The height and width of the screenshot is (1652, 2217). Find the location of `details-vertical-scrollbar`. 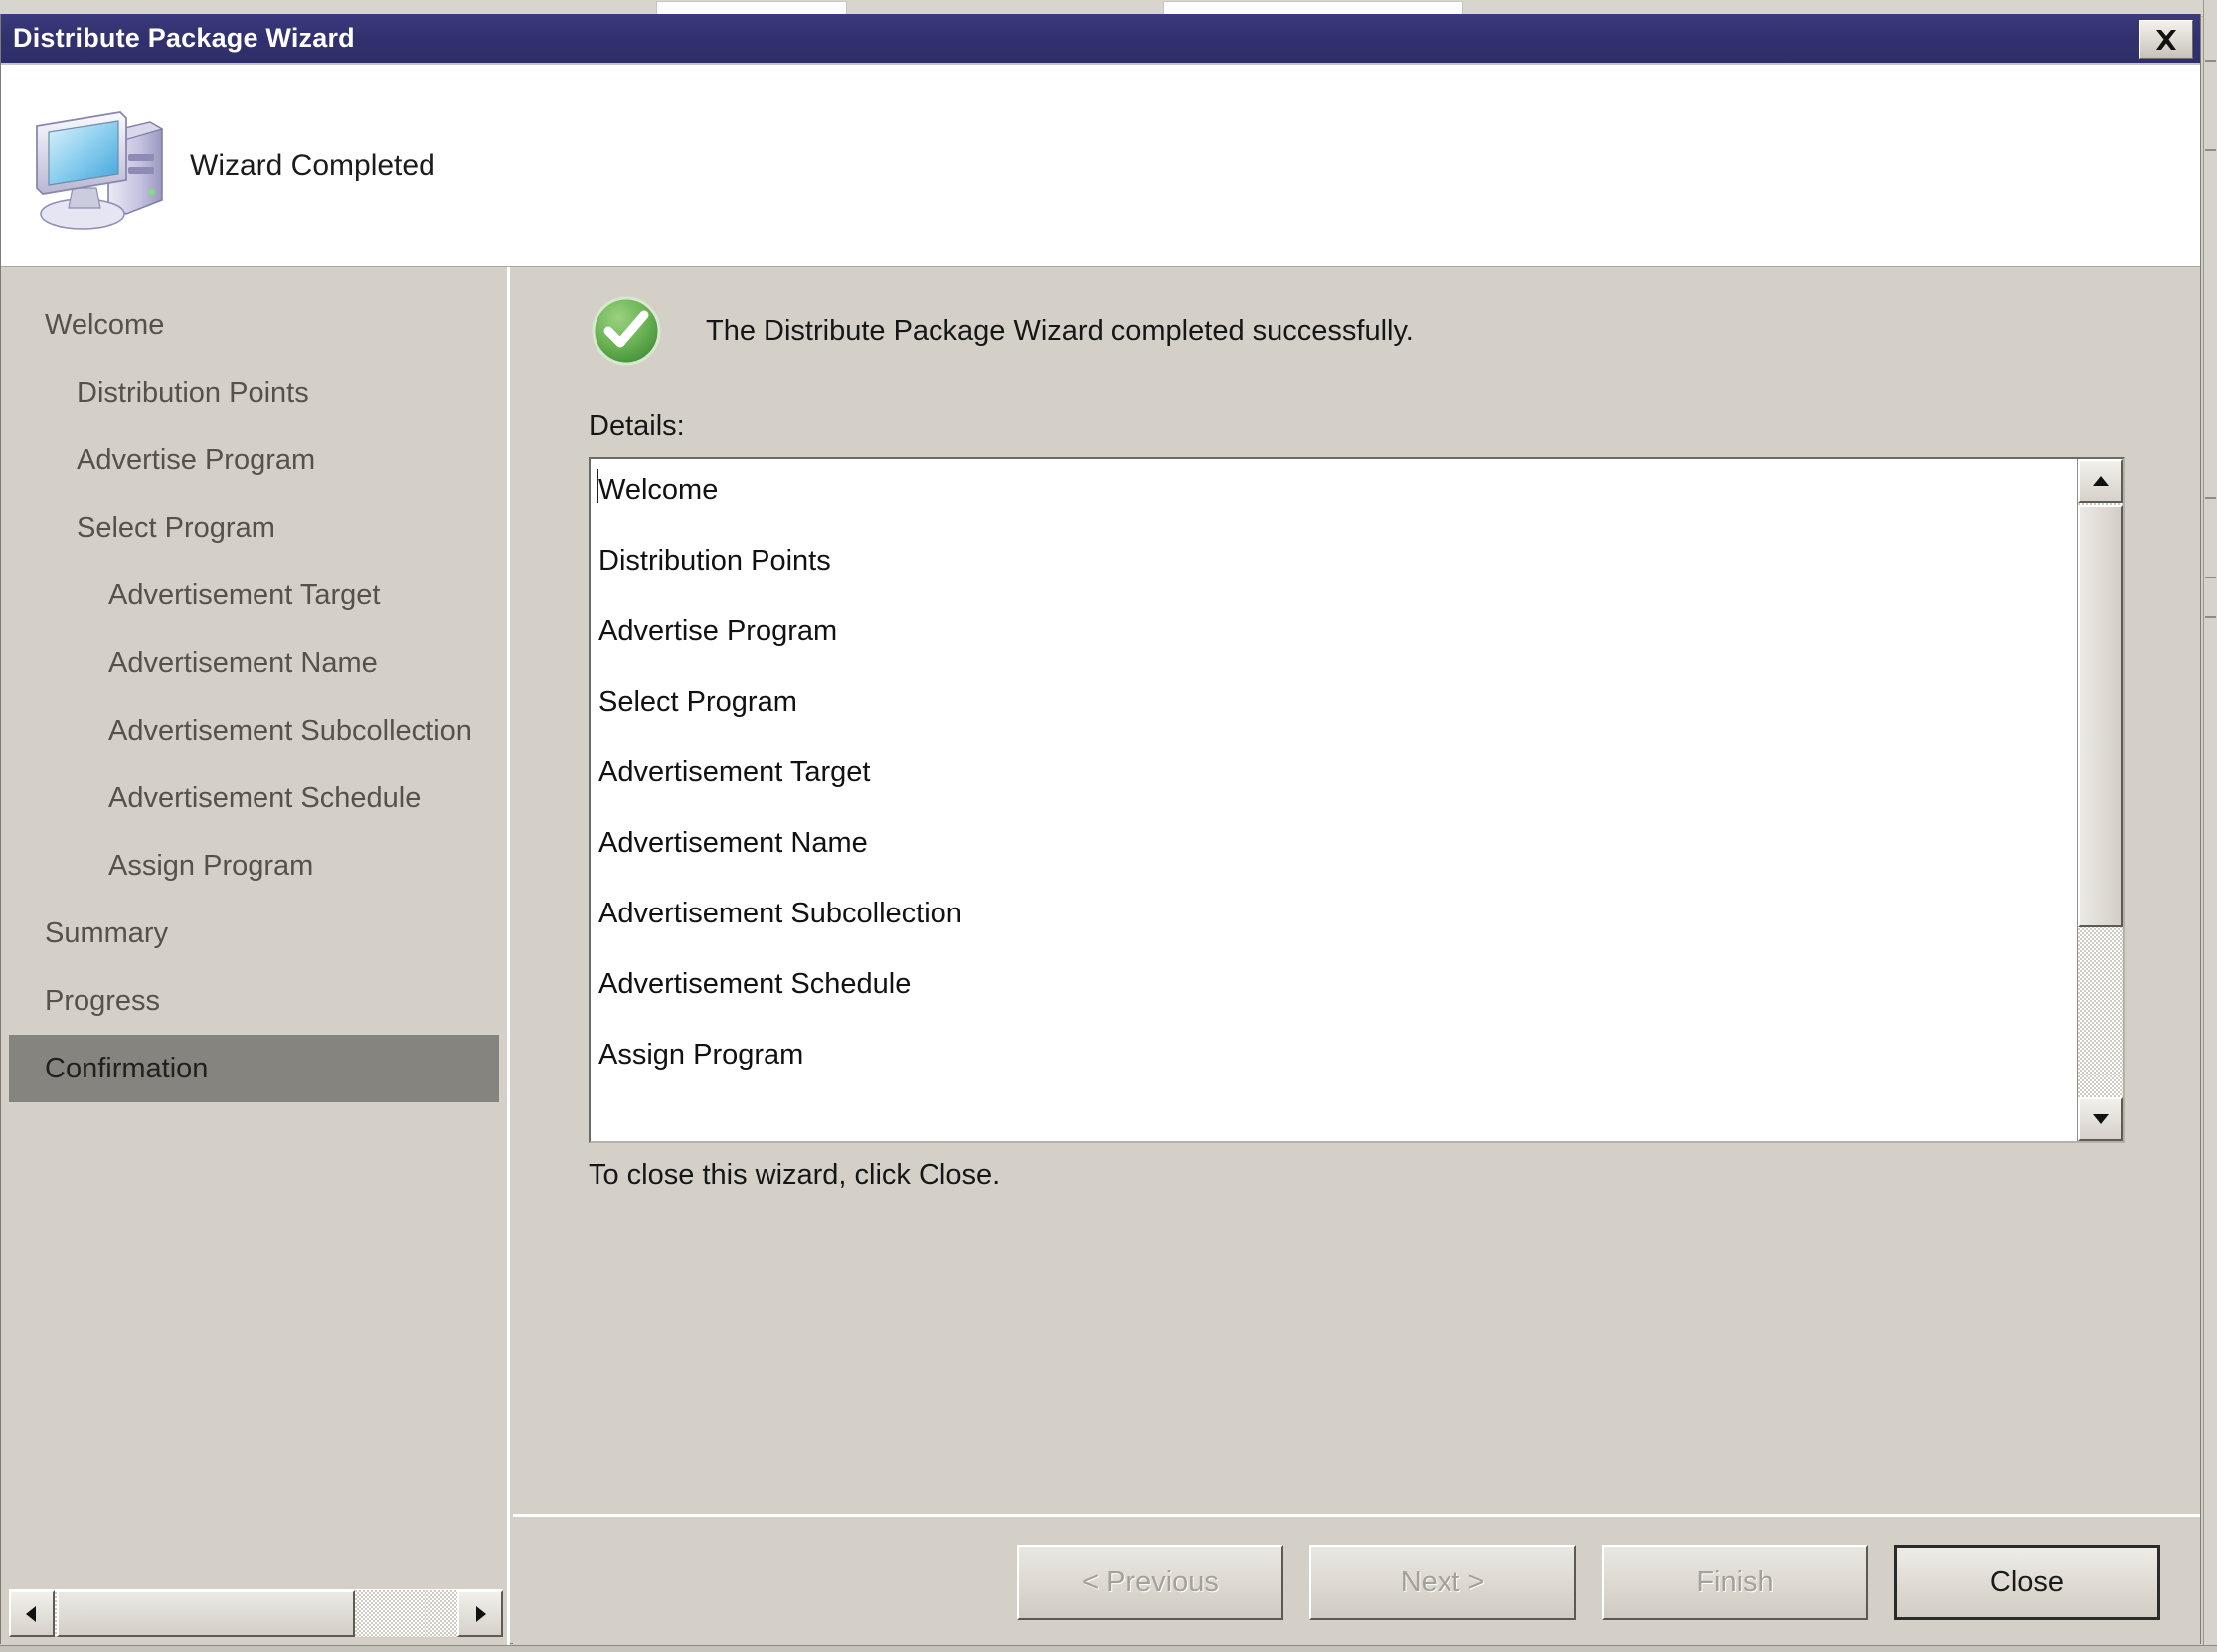

details-vertical-scrollbar is located at coordinates (2100, 800).